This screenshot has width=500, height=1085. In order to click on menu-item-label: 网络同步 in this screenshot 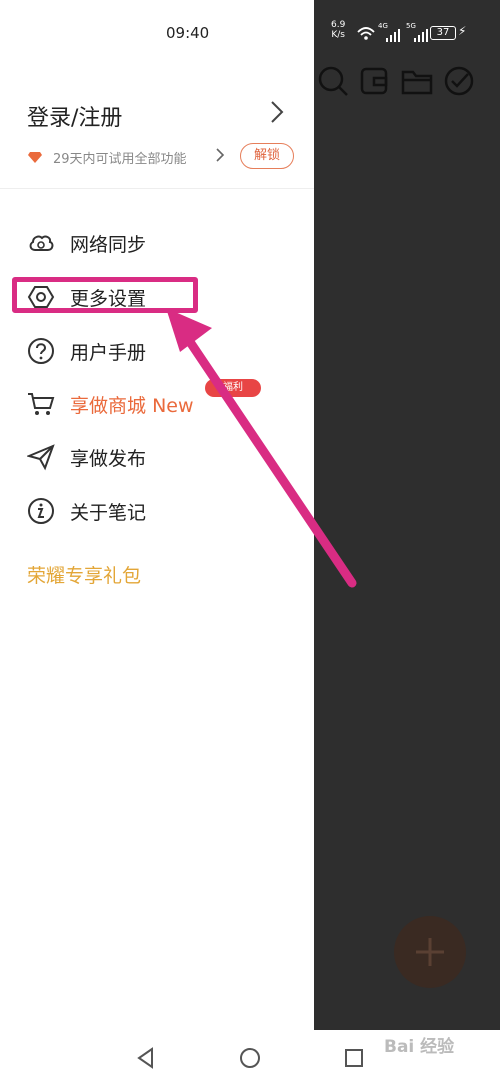, I will do `click(108, 245)`.